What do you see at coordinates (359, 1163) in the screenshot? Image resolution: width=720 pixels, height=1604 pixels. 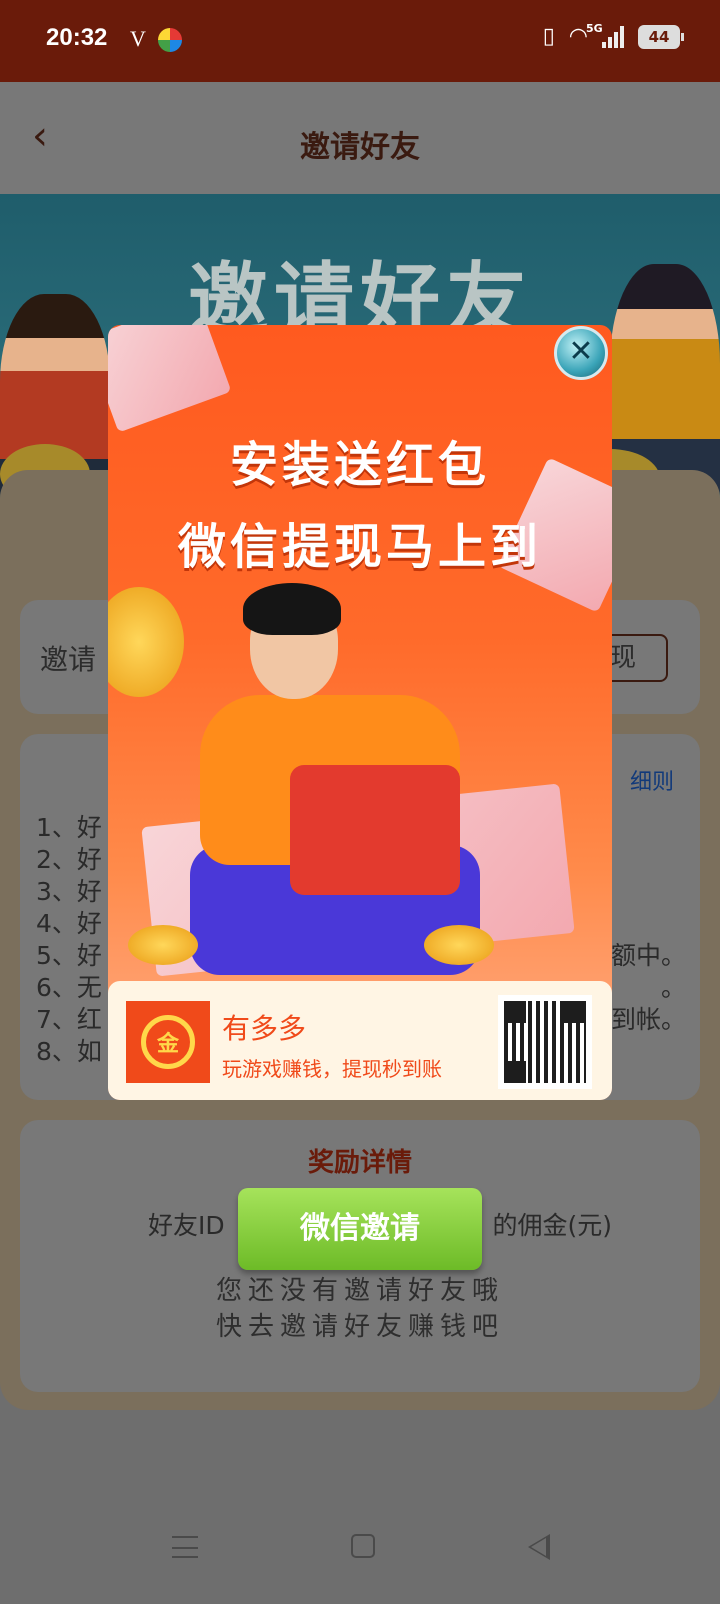 I see `reward-title: 奖励详情` at bounding box center [359, 1163].